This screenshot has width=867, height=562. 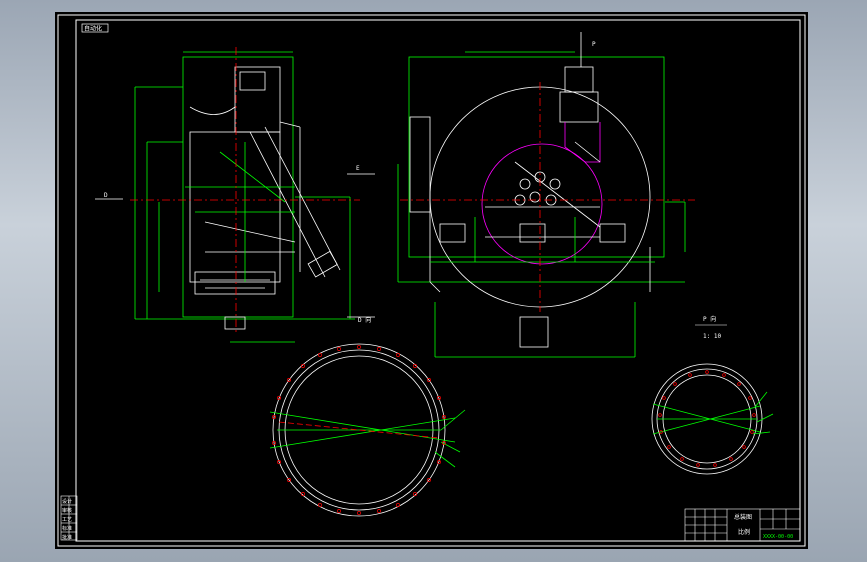 What do you see at coordinates (712, 336) in the screenshot?
I see `view-P-scale: 1: 10` at bounding box center [712, 336].